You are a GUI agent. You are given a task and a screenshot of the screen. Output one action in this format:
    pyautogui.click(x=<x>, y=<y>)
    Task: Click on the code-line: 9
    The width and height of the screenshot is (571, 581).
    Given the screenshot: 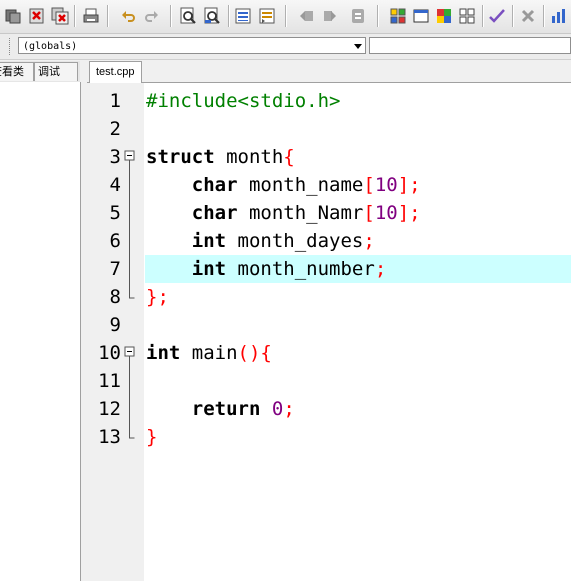 What is the action you would take?
    pyautogui.click(x=329, y=325)
    